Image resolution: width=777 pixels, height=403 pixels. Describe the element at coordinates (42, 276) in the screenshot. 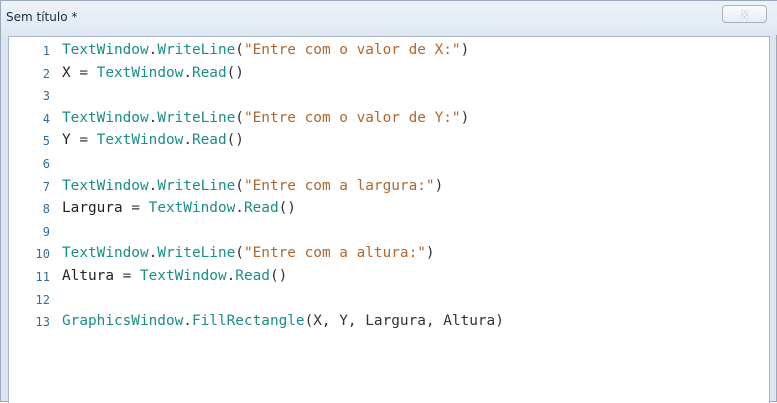

I see `line-number: 11` at that location.